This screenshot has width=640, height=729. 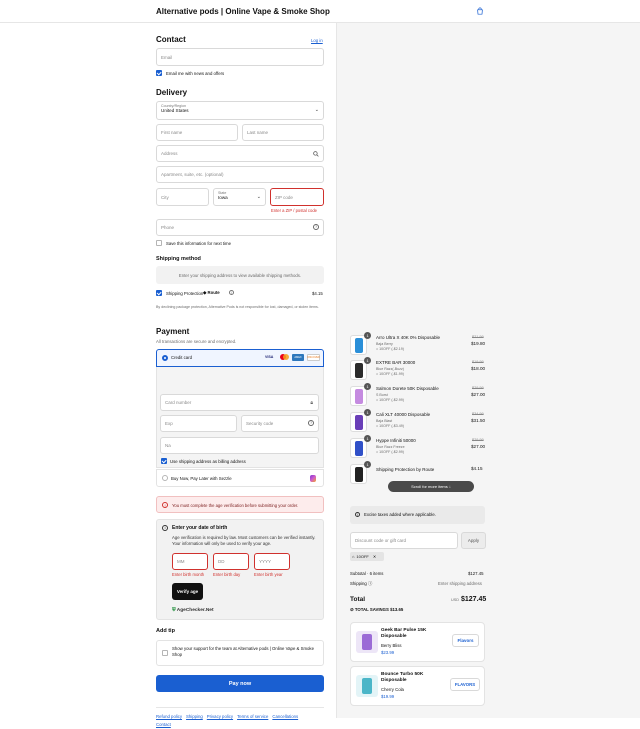 I want to click on cart-item-old-price: $29.99, so click(x=478, y=440).